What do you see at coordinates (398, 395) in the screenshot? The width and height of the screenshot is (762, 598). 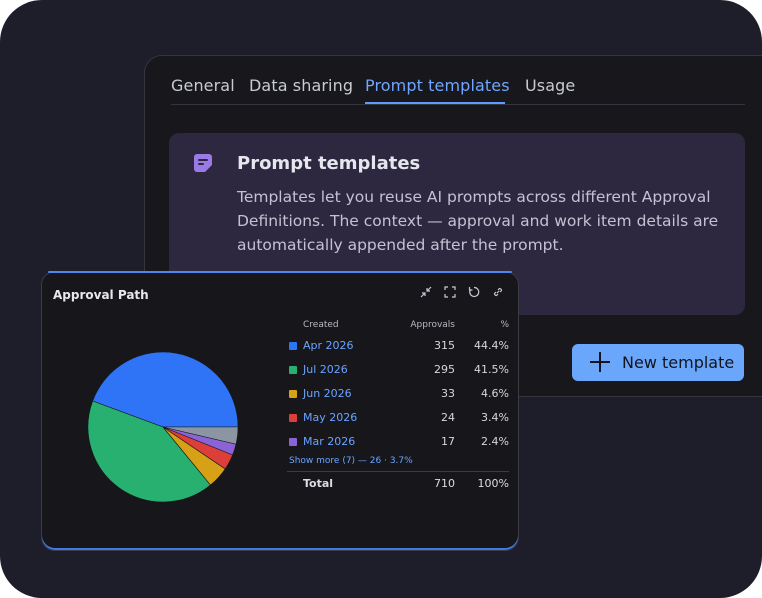 I see `table-row: Jun 2026 33 4.6%` at bounding box center [398, 395].